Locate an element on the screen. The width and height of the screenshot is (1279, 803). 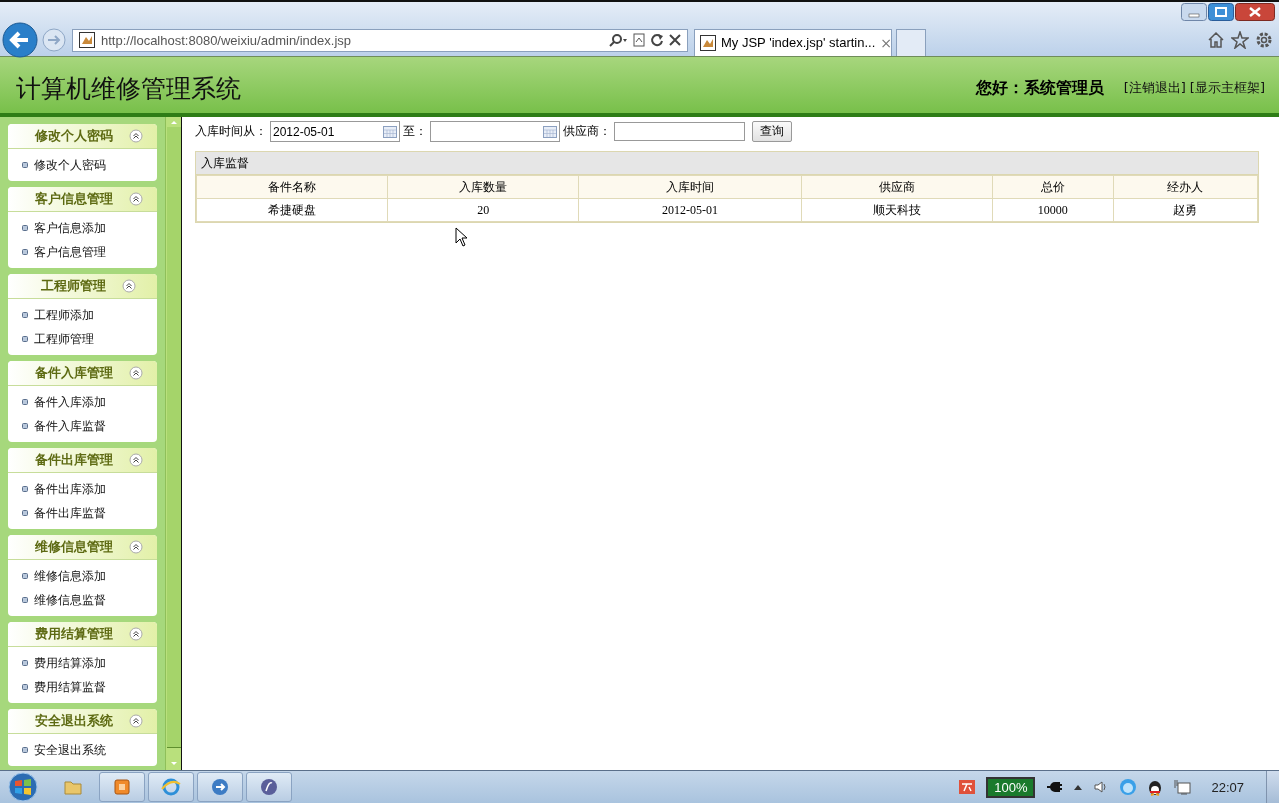
menu-group-header: 修改个人密码 is located at coordinates (82, 136).